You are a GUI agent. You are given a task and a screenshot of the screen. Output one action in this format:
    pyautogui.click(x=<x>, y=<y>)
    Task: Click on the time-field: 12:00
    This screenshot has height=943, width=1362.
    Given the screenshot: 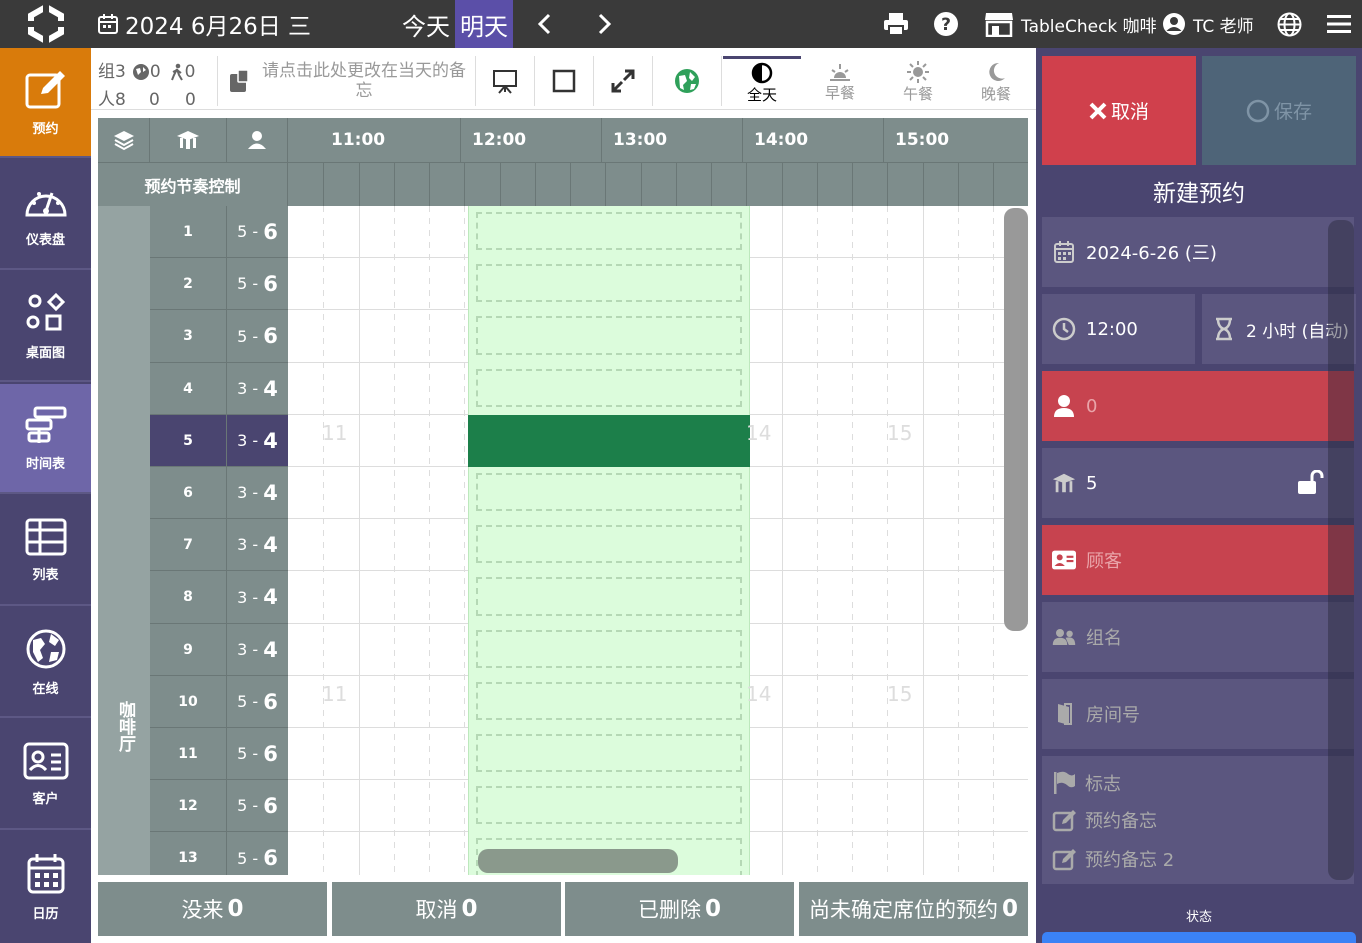 What is the action you would take?
    pyautogui.click(x=1118, y=329)
    